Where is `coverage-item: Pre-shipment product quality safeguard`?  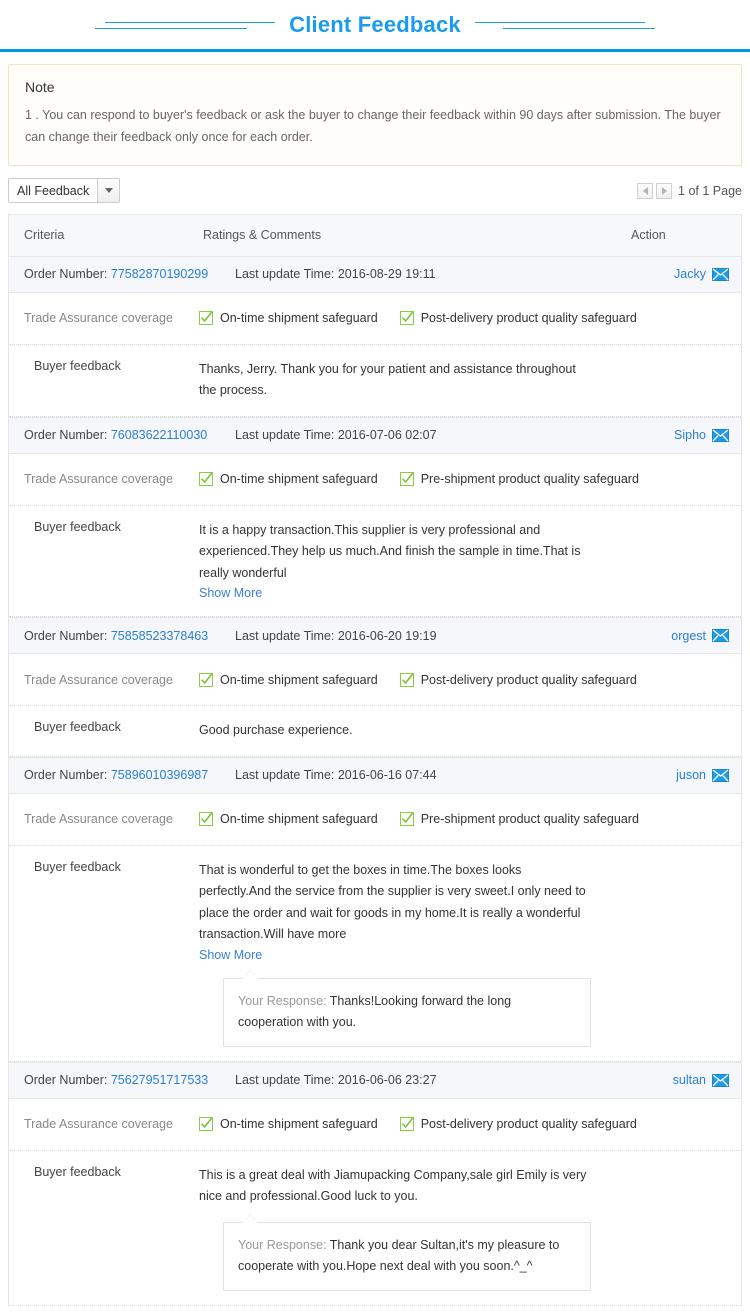 coverage-item: Pre-shipment product quality safeguard is located at coordinates (519, 819).